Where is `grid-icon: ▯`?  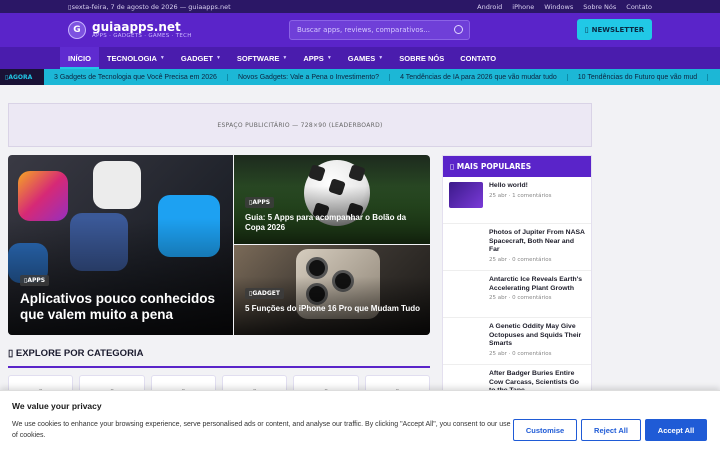
grid-icon: ▯ is located at coordinates (11, 353).